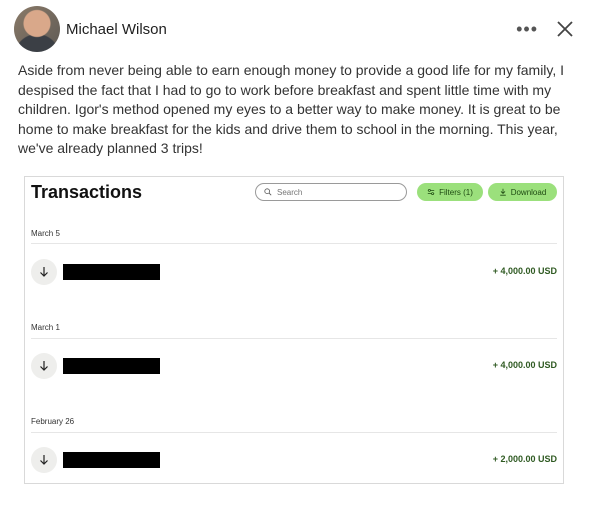  What do you see at coordinates (116, 29) in the screenshot?
I see `author-name: Michael Wilson` at bounding box center [116, 29].